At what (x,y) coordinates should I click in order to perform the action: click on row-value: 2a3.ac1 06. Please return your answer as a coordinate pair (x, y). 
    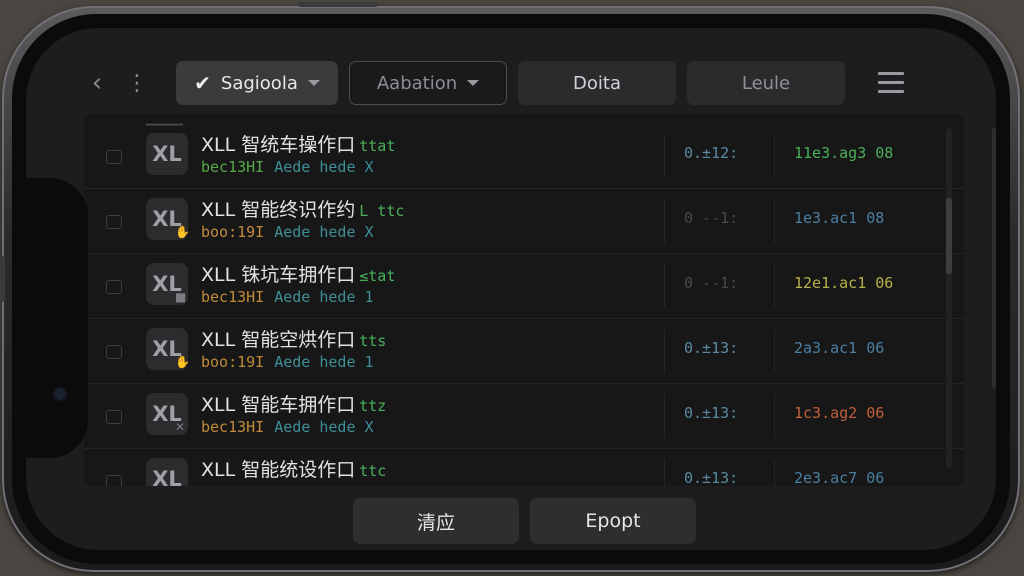
    Looking at the image, I should click on (839, 348).